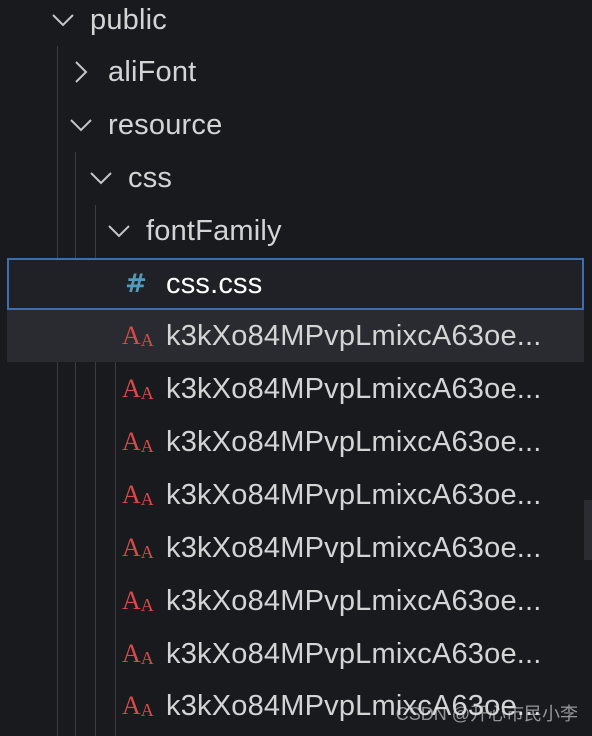 The height and width of the screenshot is (736, 592). I want to click on chevron-right-icon, so click(81, 72).